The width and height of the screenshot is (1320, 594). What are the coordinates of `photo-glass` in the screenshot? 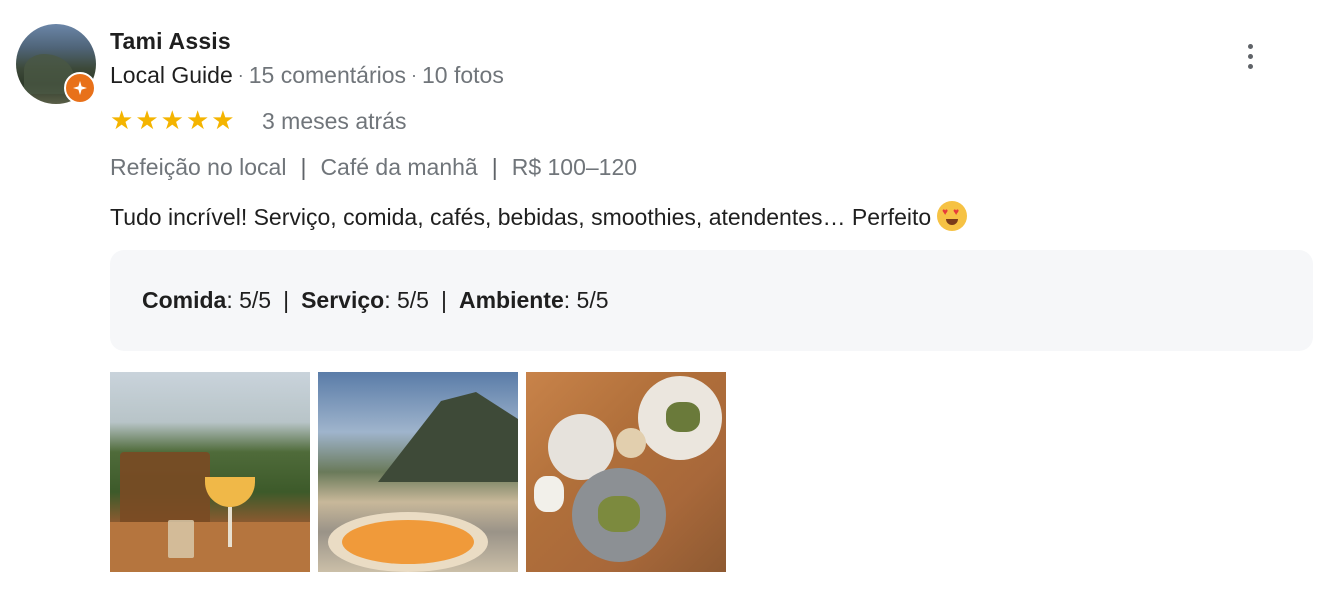 It's located at (549, 494).